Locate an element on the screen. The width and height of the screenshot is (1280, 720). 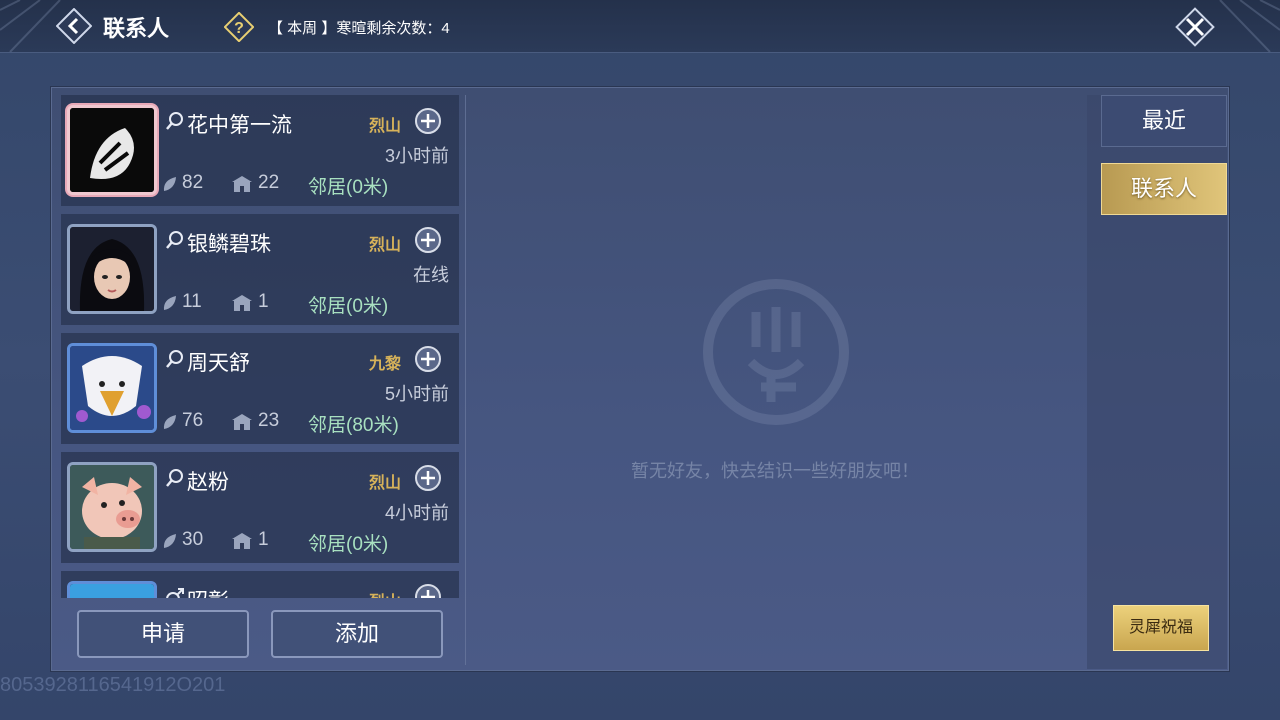
intimacy-value: 76 is located at coordinates (193, 420).